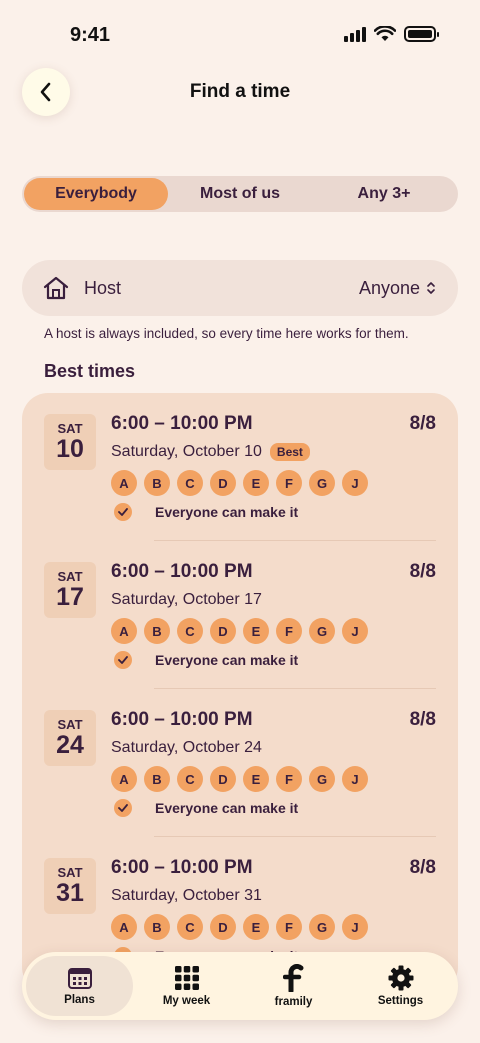 Image resolution: width=480 pixels, height=1043 pixels. I want to click on date-badge: SAT 17, so click(70, 590).